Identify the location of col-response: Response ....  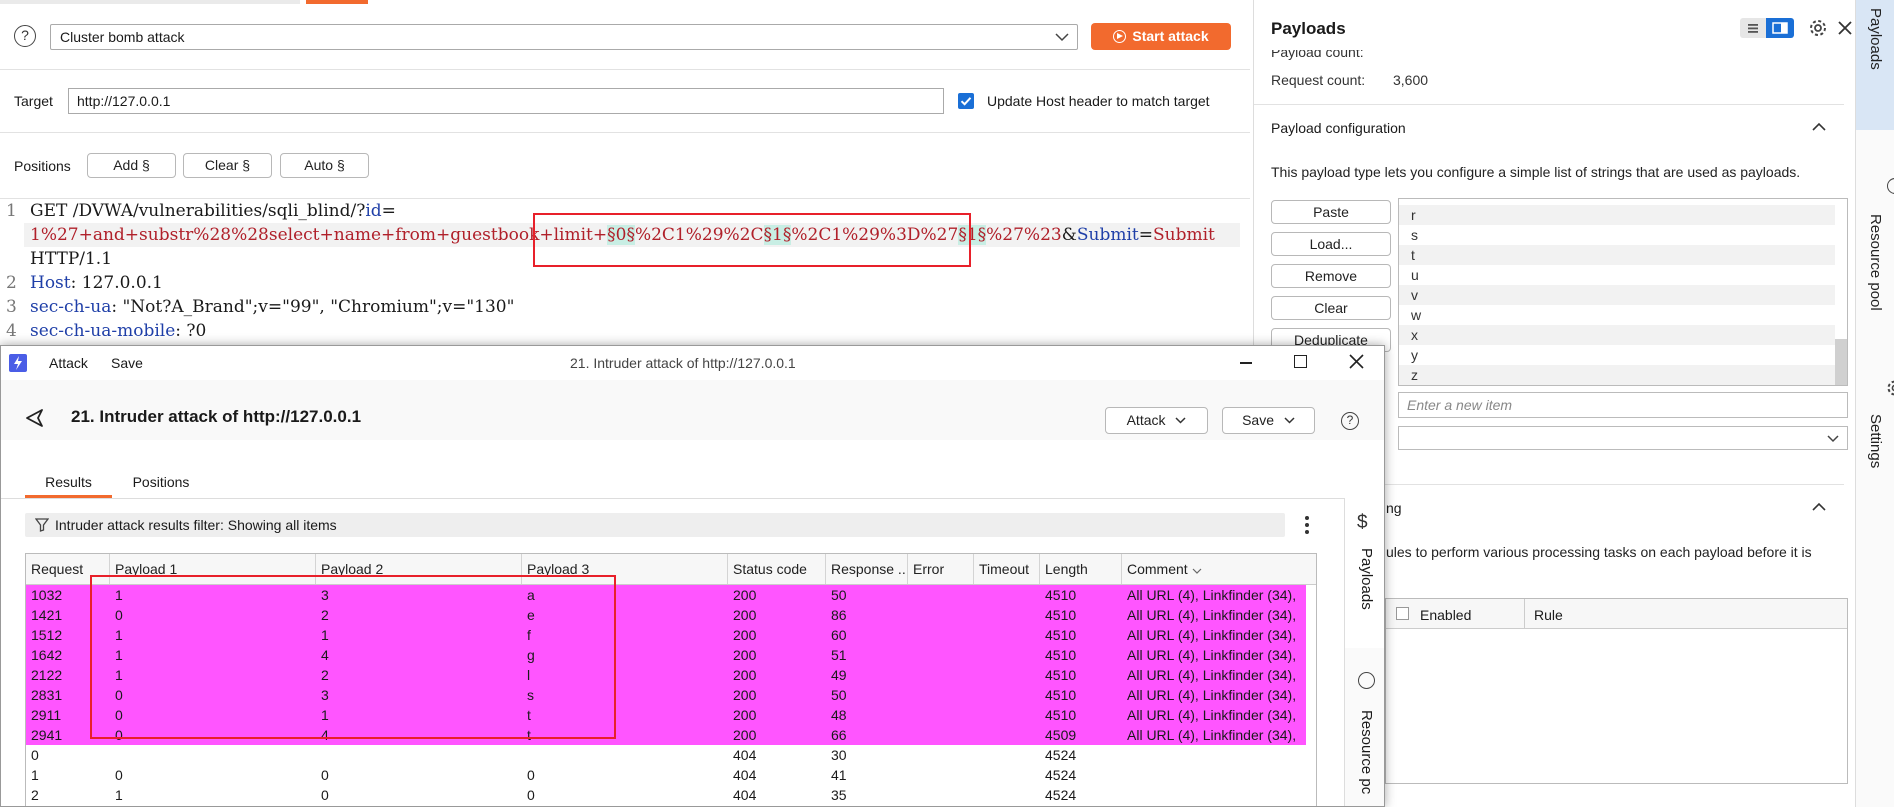
(867, 569).